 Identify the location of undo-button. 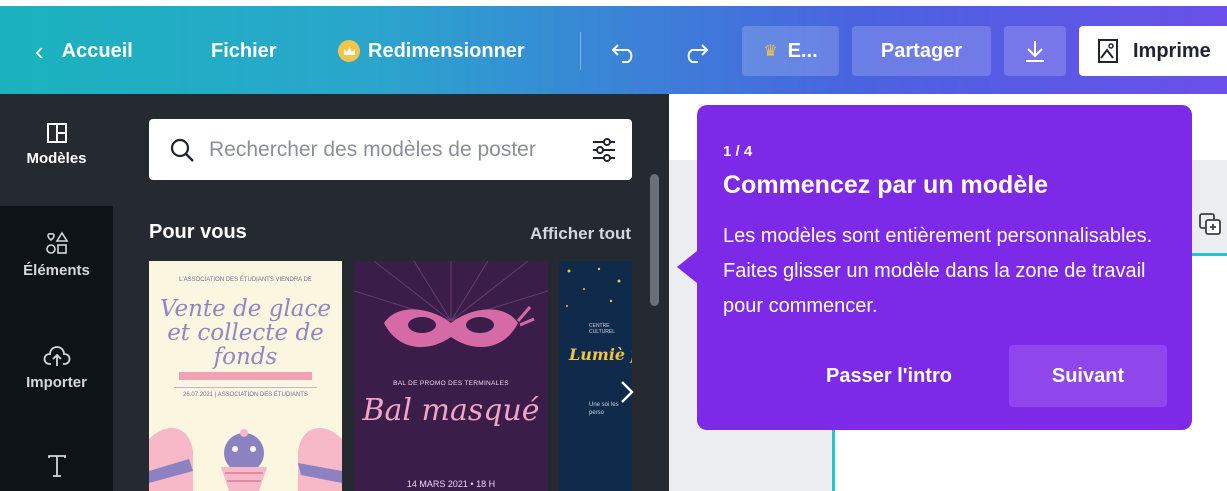
(625, 52).